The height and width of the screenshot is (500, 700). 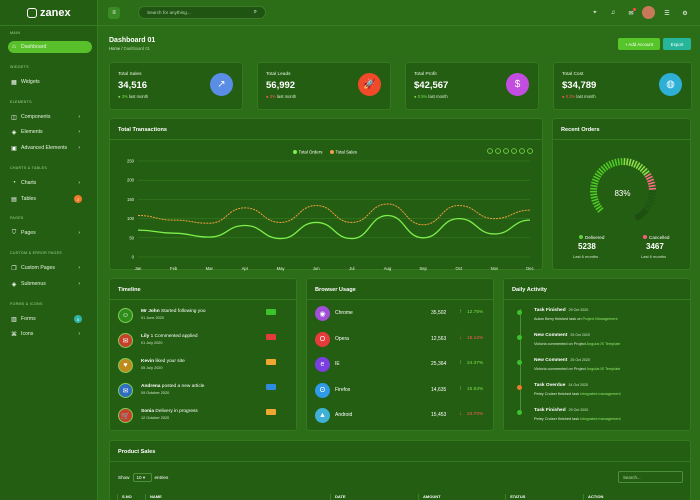 I want to click on sidebar-item-custom-pages: ❐ Custom Pages ›, so click(x=50, y=268).